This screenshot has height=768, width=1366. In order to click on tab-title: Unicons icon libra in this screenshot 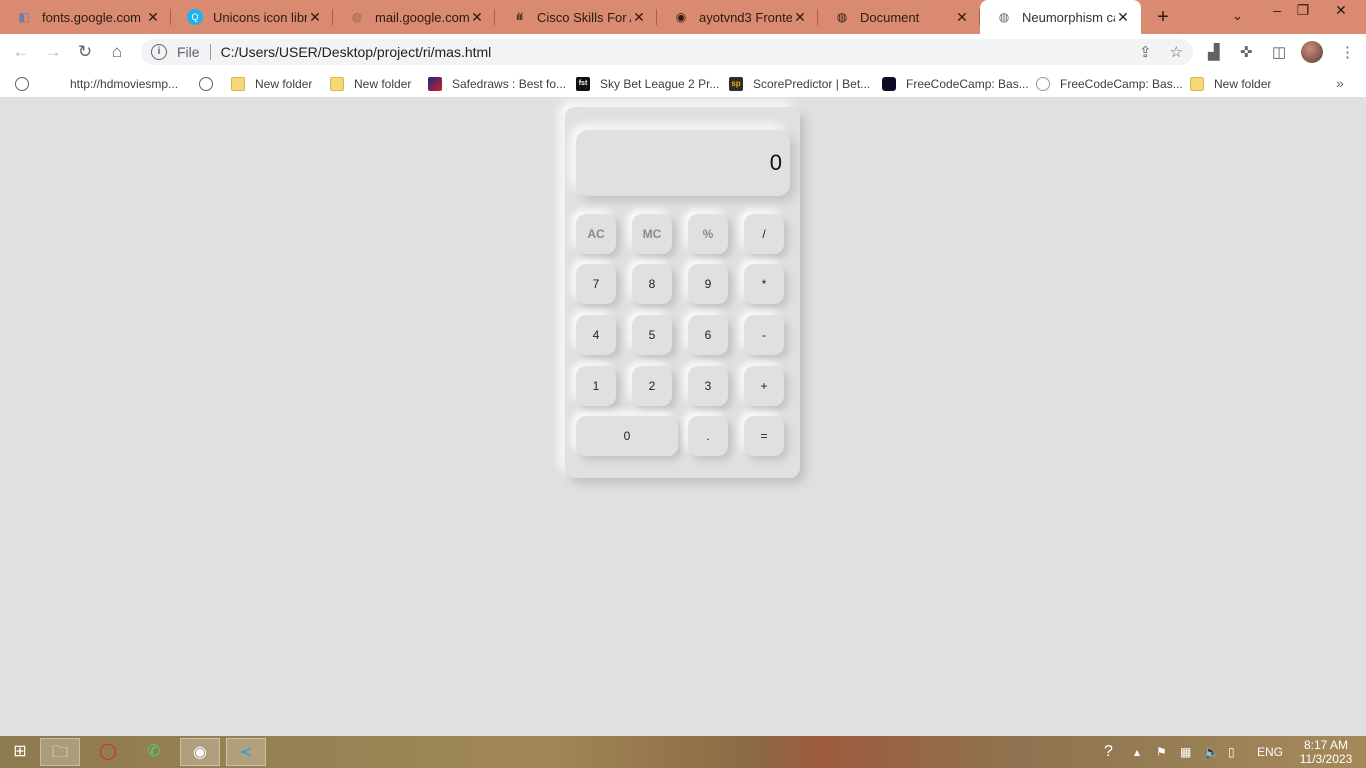, I will do `click(260, 17)`.